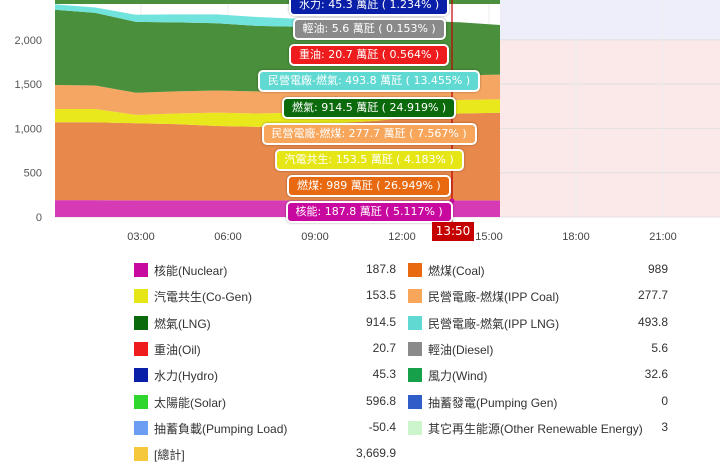 The height and width of the screenshot is (462, 720). Describe the element at coordinates (380, 400) in the screenshot. I see `legend-value: 596.8` at that location.